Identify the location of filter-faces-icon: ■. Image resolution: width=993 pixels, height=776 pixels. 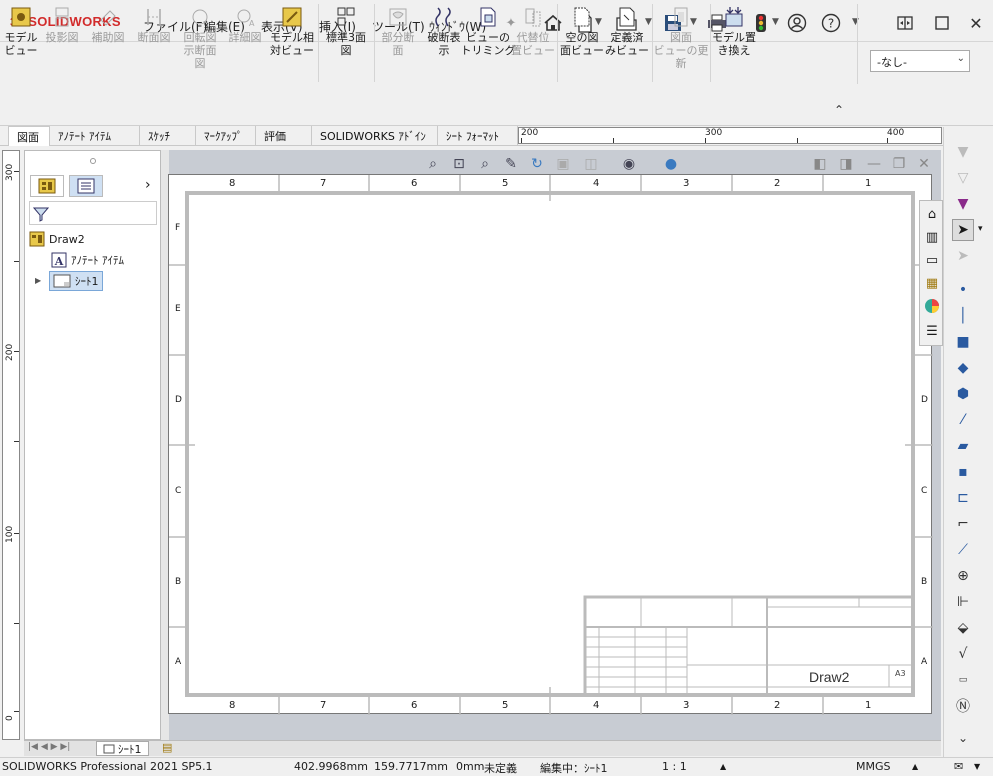
(963, 342).